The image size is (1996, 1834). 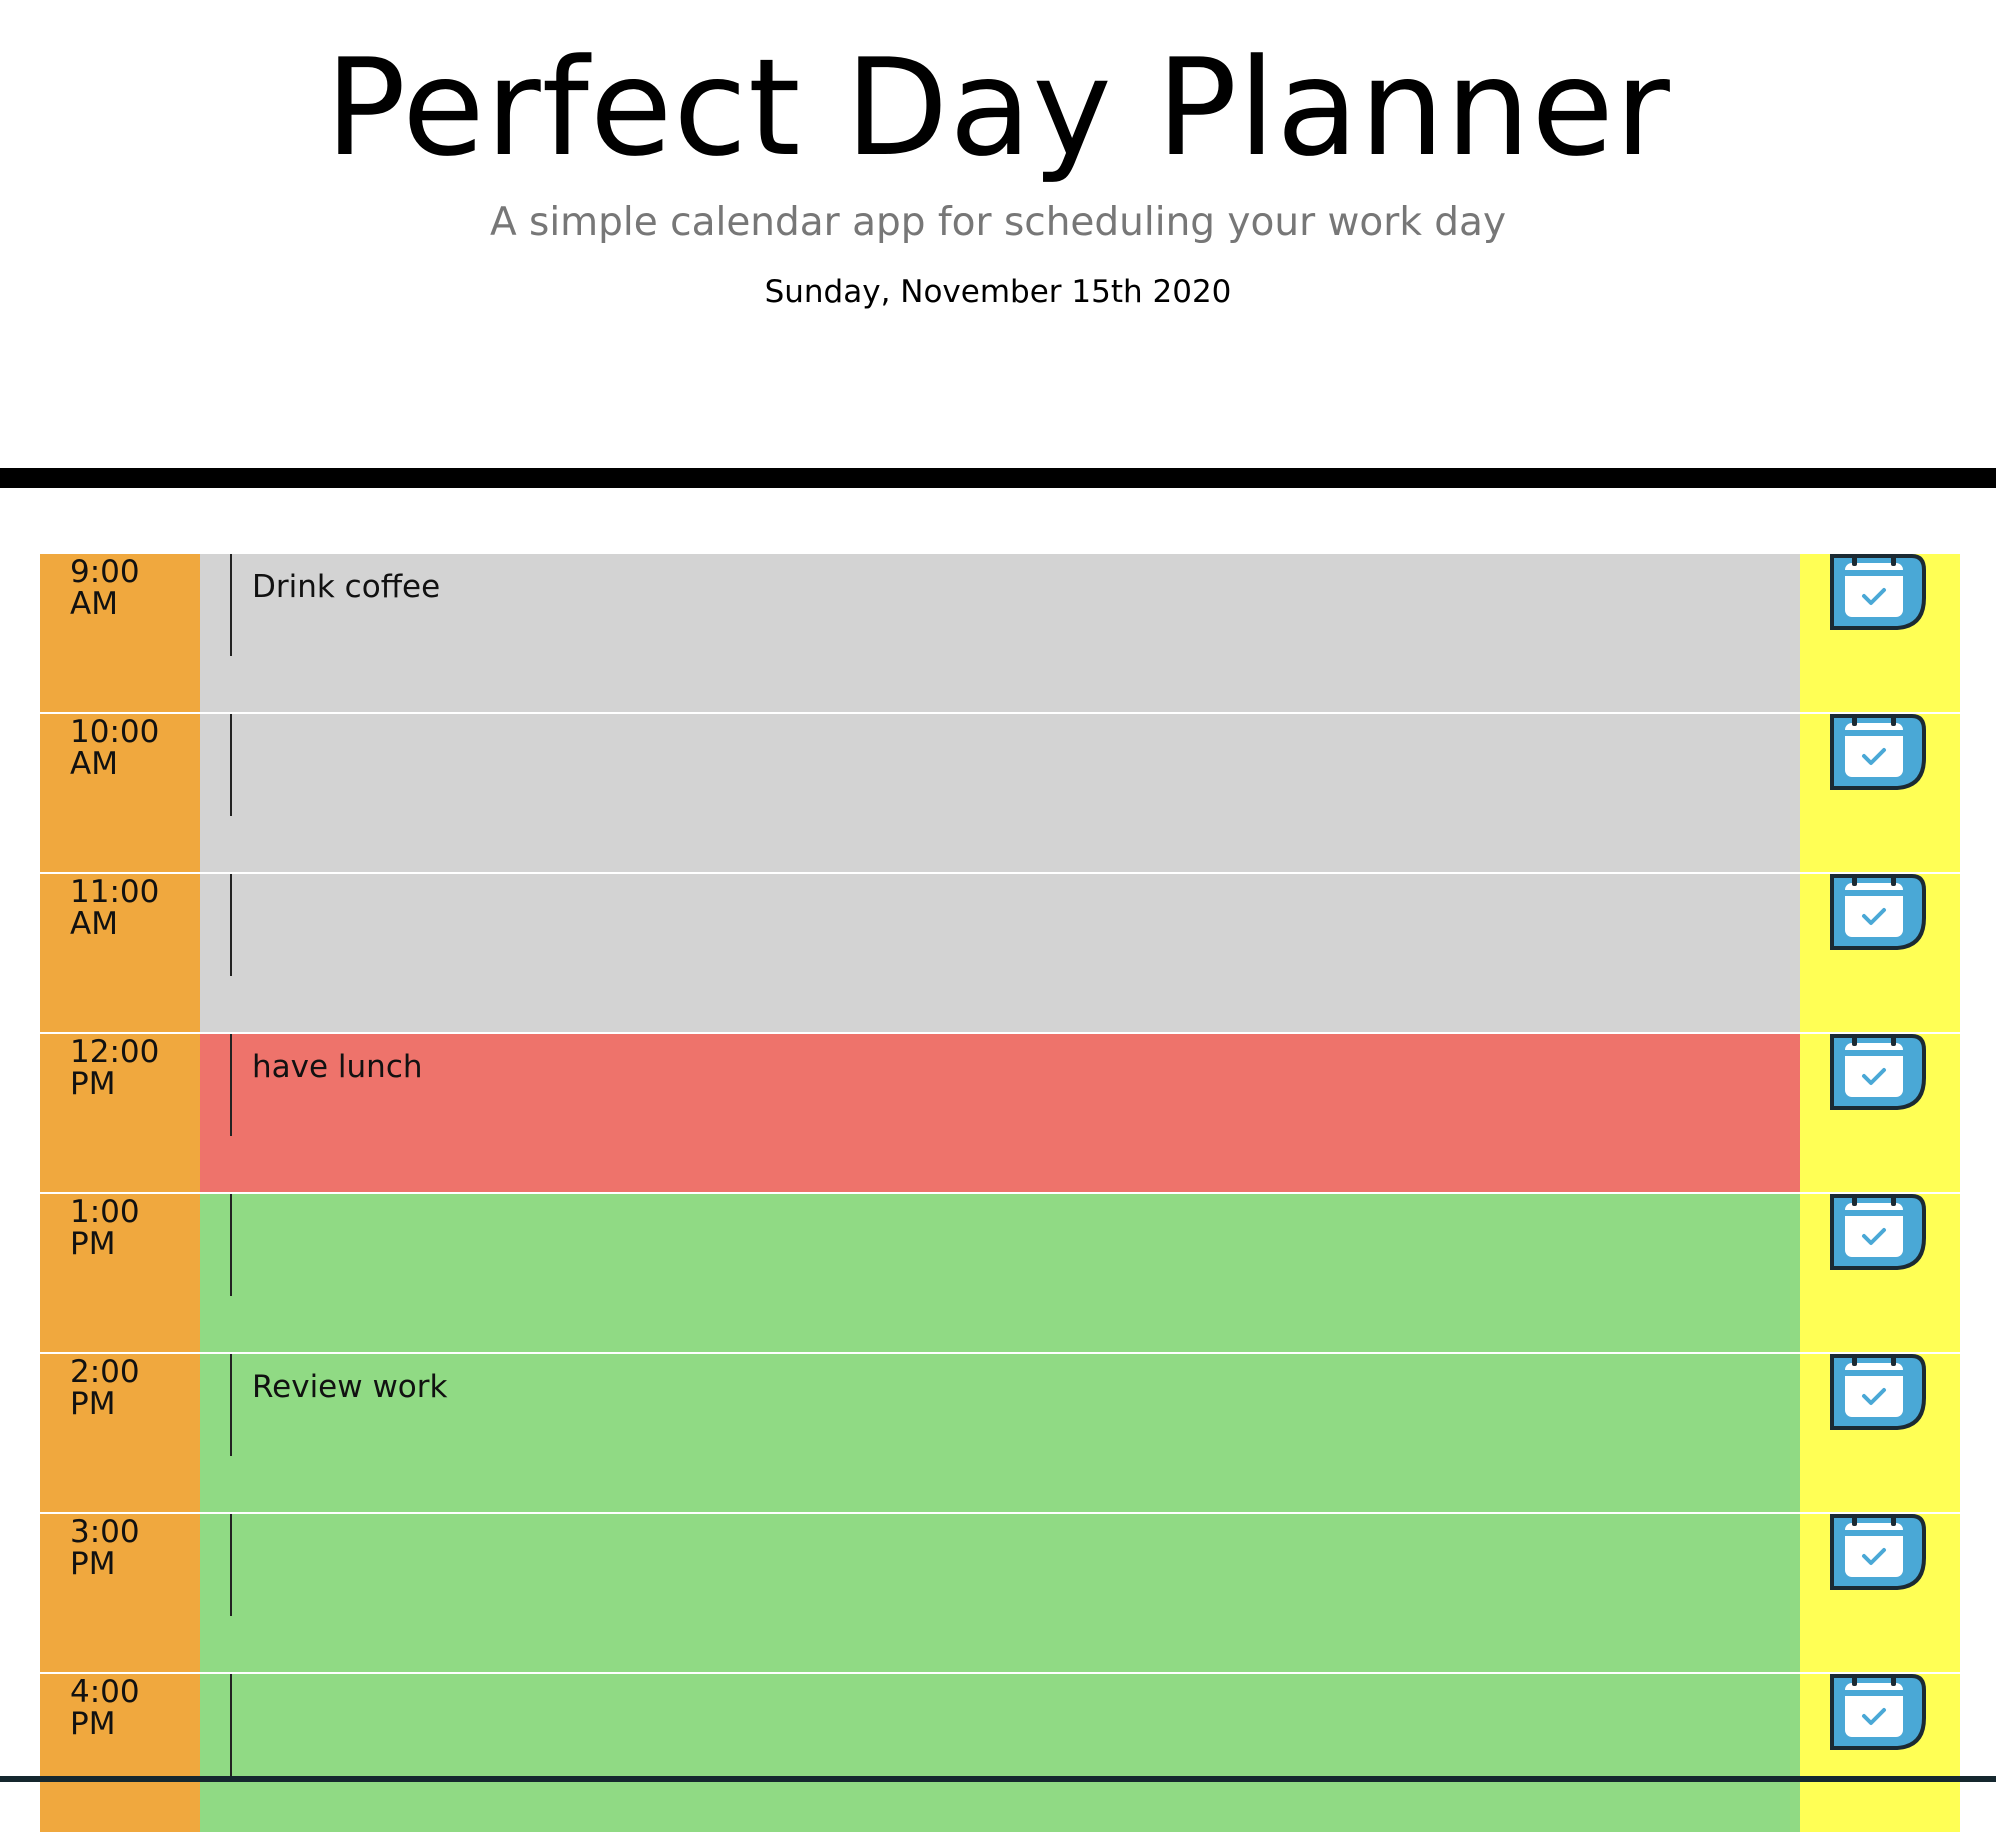 I want to click on time-block-row: 2:00 PM Review work, so click(x=1000, y=1434).